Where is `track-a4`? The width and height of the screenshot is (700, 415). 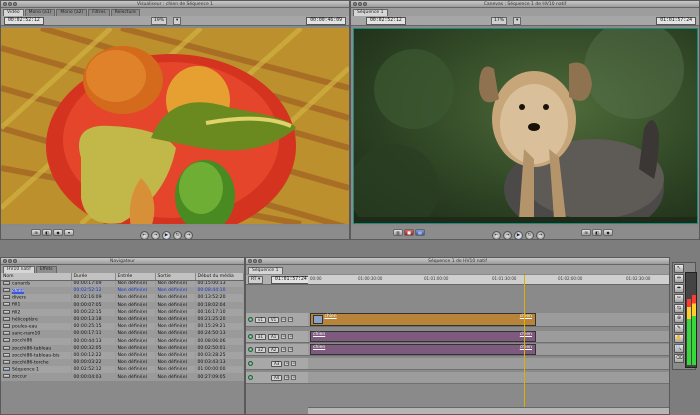
track-a4 is located at coordinates (488, 378).